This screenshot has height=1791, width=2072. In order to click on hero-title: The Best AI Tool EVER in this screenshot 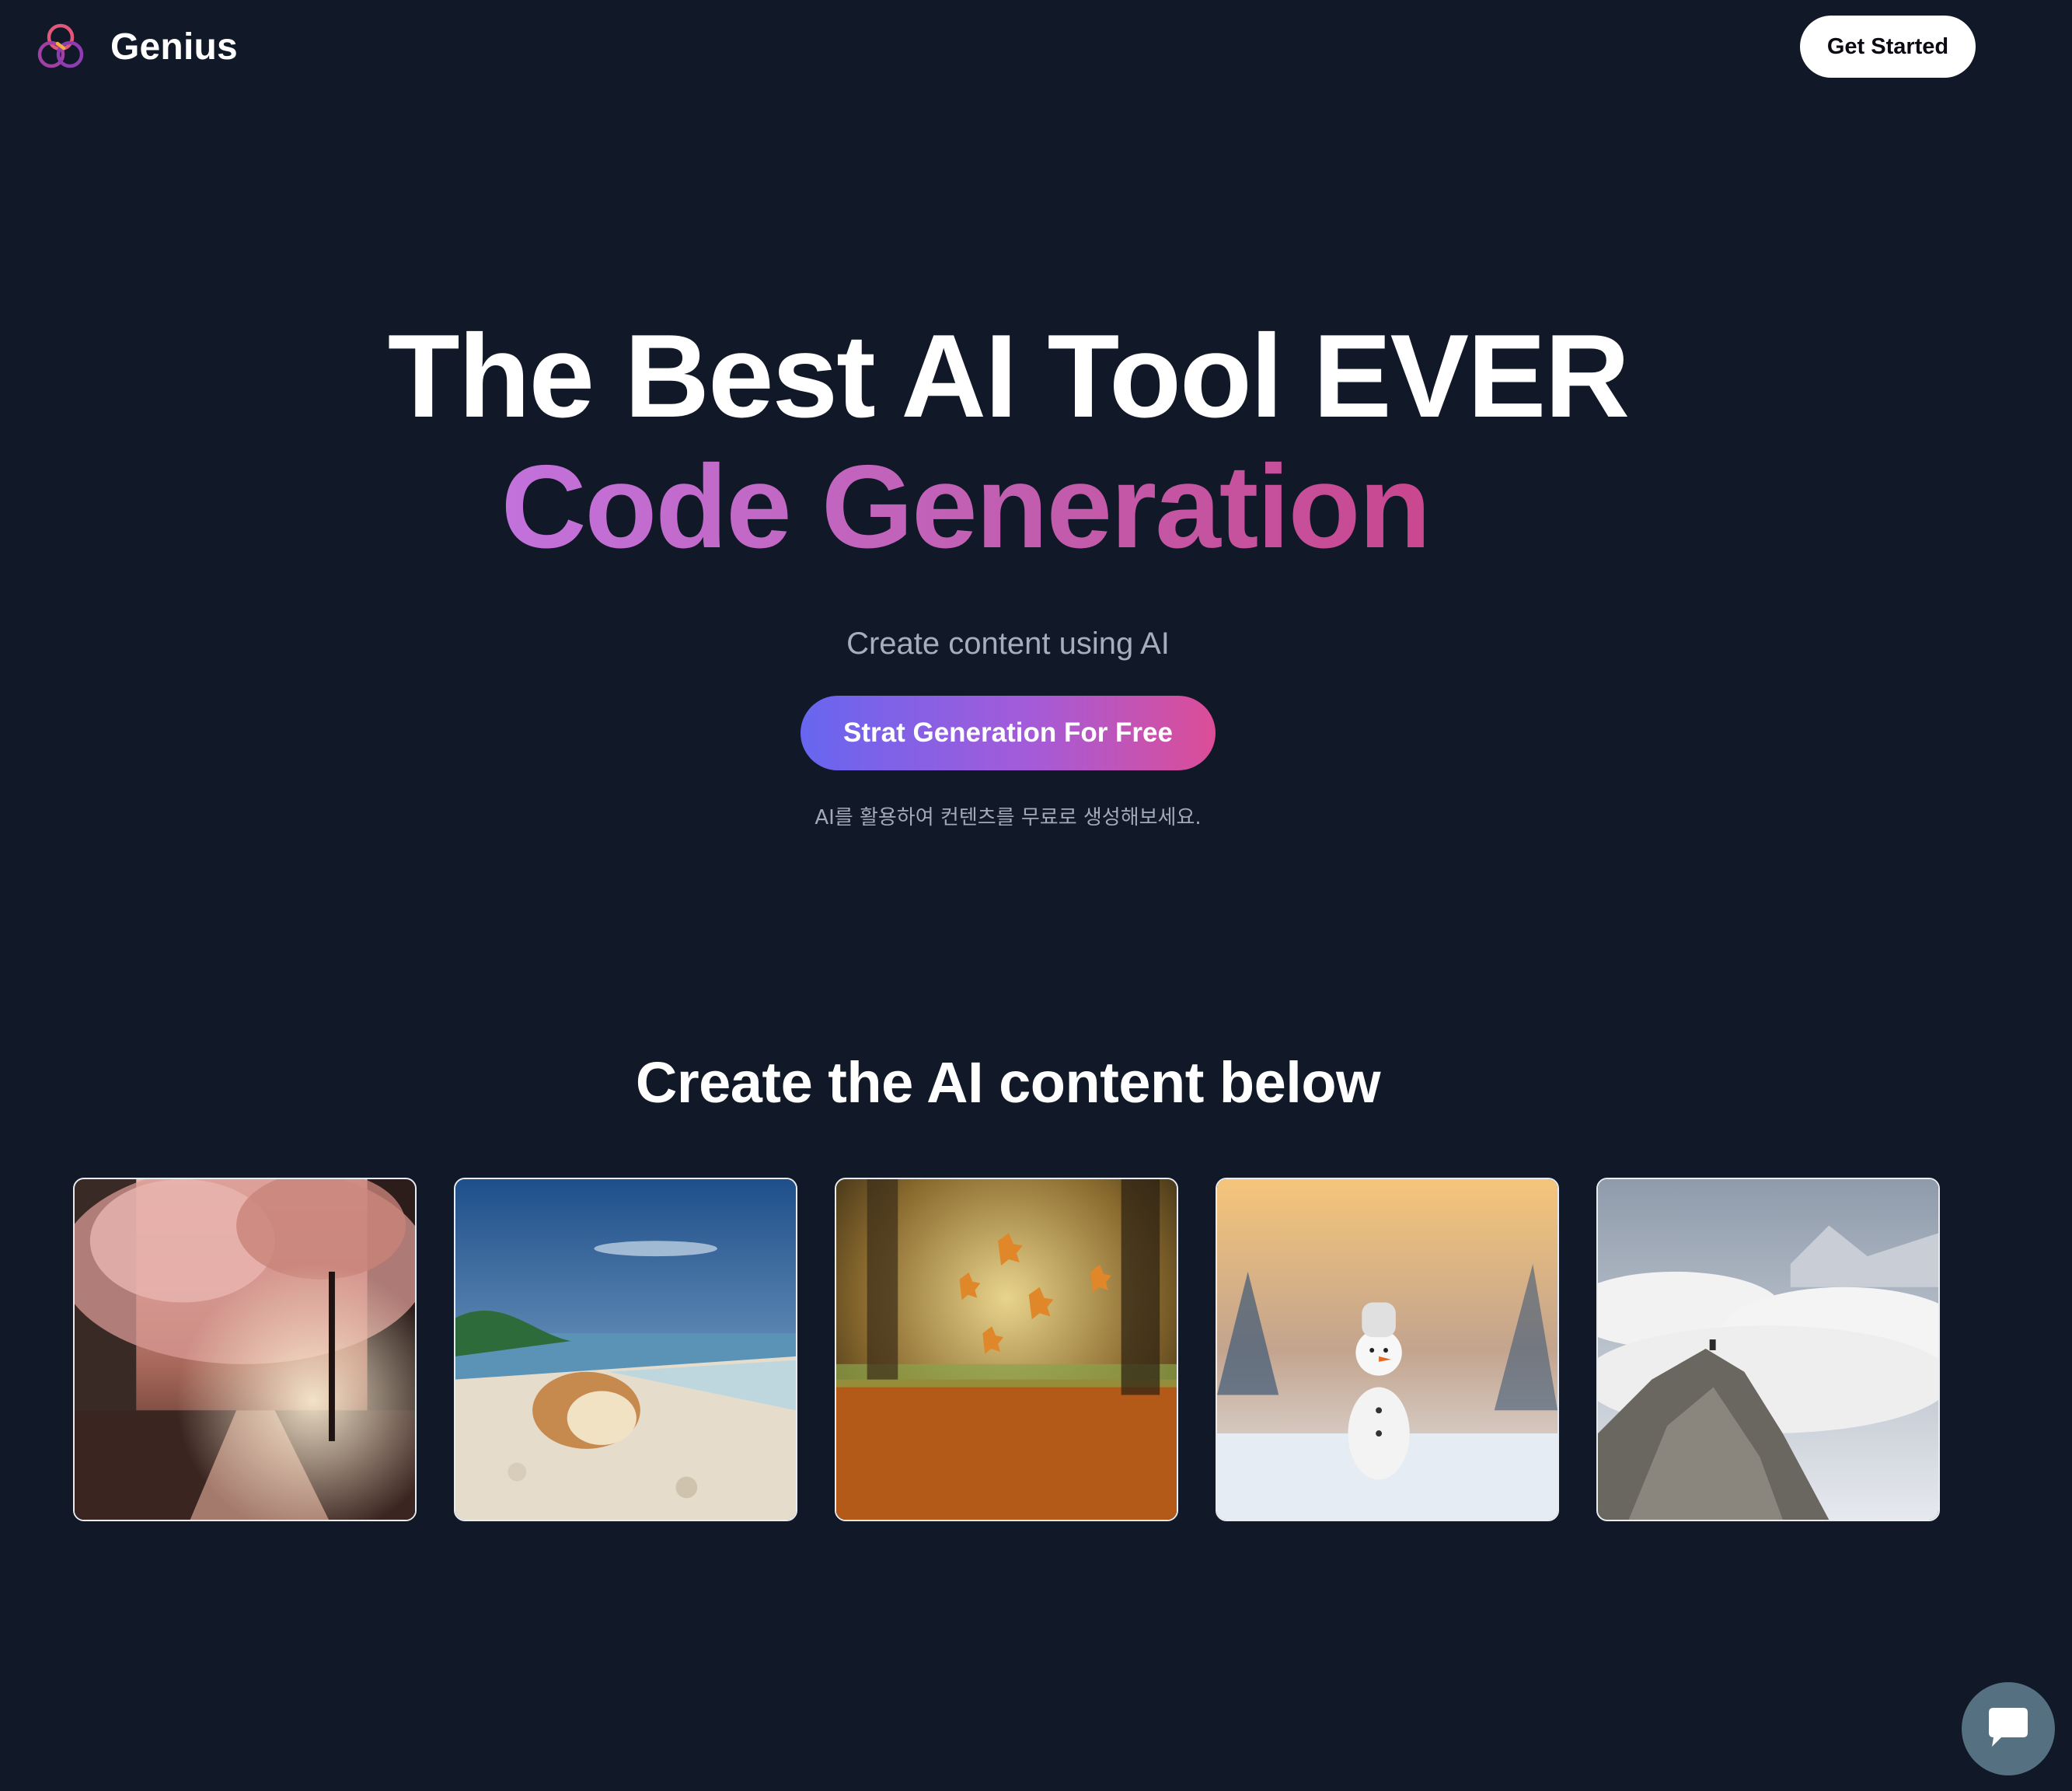, I will do `click(1008, 376)`.